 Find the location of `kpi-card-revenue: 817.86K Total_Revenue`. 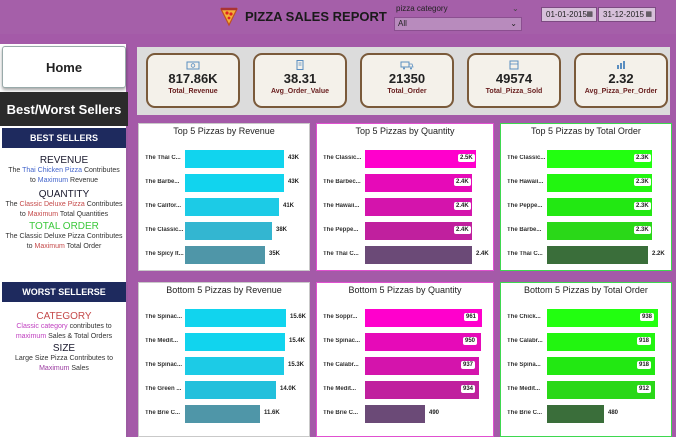

kpi-card-revenue: 817.86K Total_Revenue is located at coordinates (193, 80).